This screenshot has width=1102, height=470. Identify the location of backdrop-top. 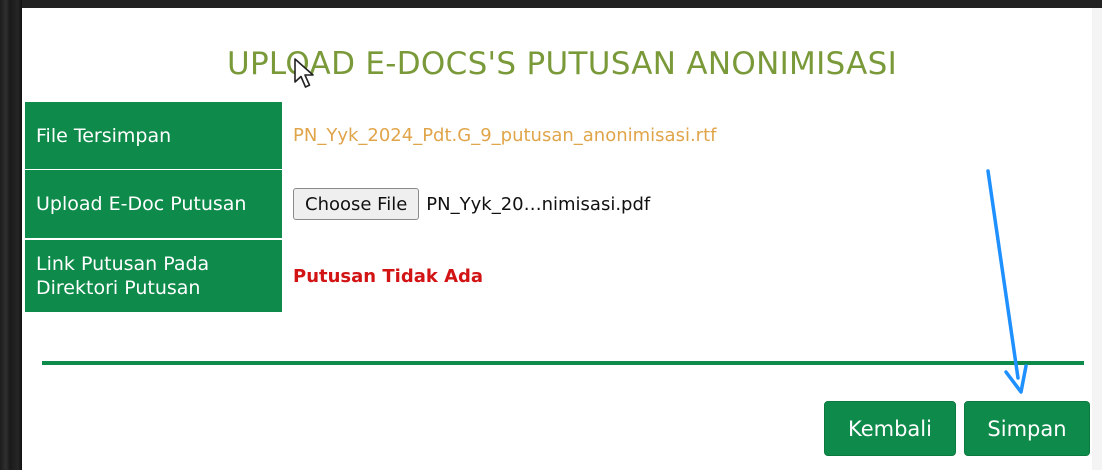
(551, 4).